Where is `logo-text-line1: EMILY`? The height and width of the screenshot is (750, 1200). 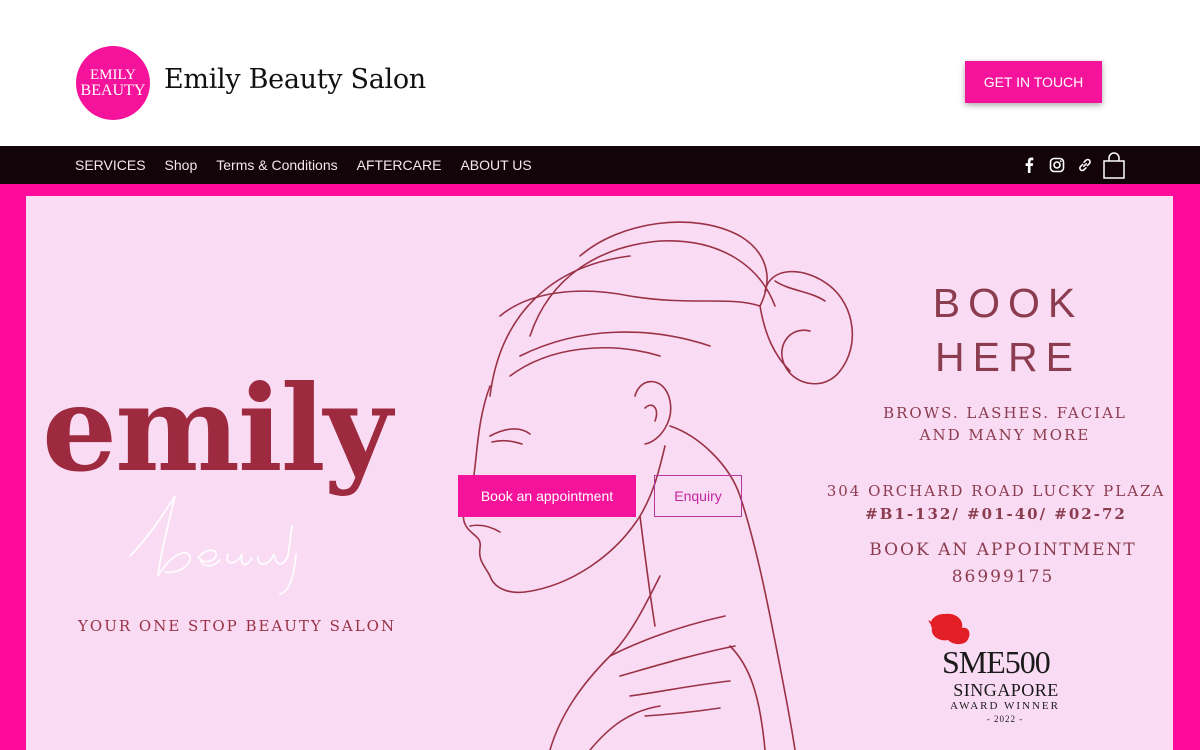
logo-text-line1: EMILY is located at coordinates (113, 75).